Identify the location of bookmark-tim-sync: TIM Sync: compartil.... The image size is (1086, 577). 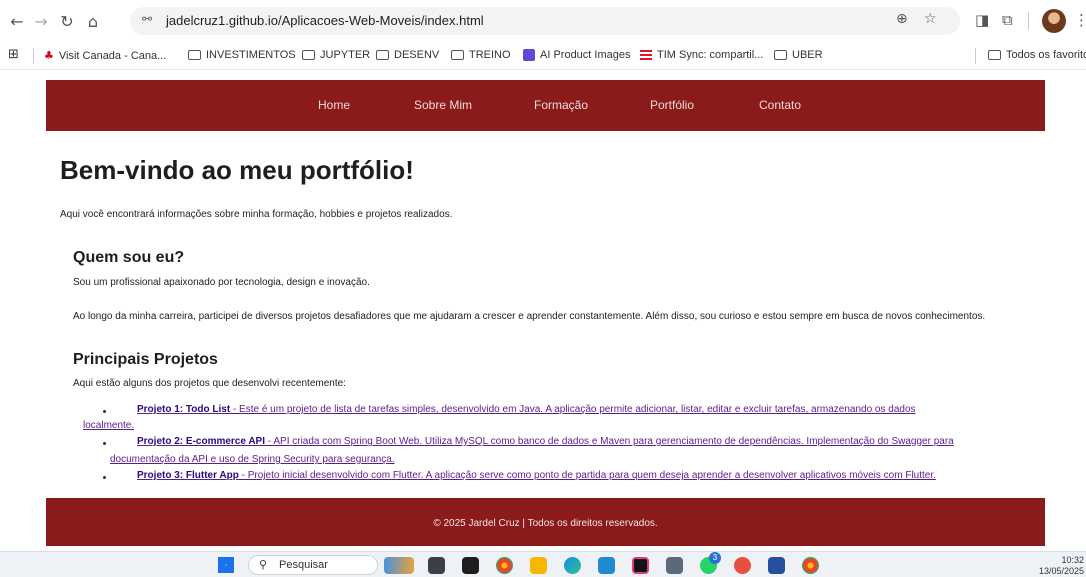
(701, 55).